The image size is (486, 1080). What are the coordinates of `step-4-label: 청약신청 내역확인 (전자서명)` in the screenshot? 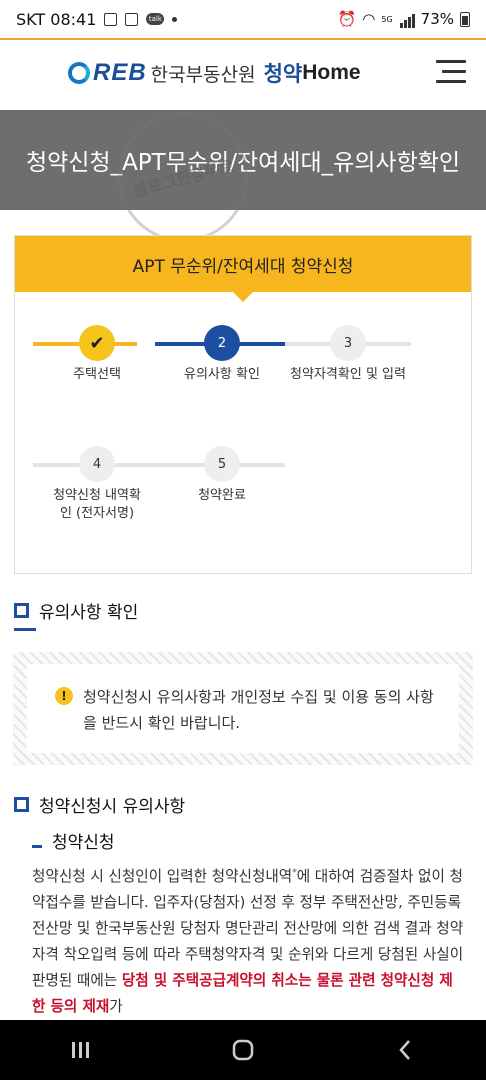 It's located at (97, 504).